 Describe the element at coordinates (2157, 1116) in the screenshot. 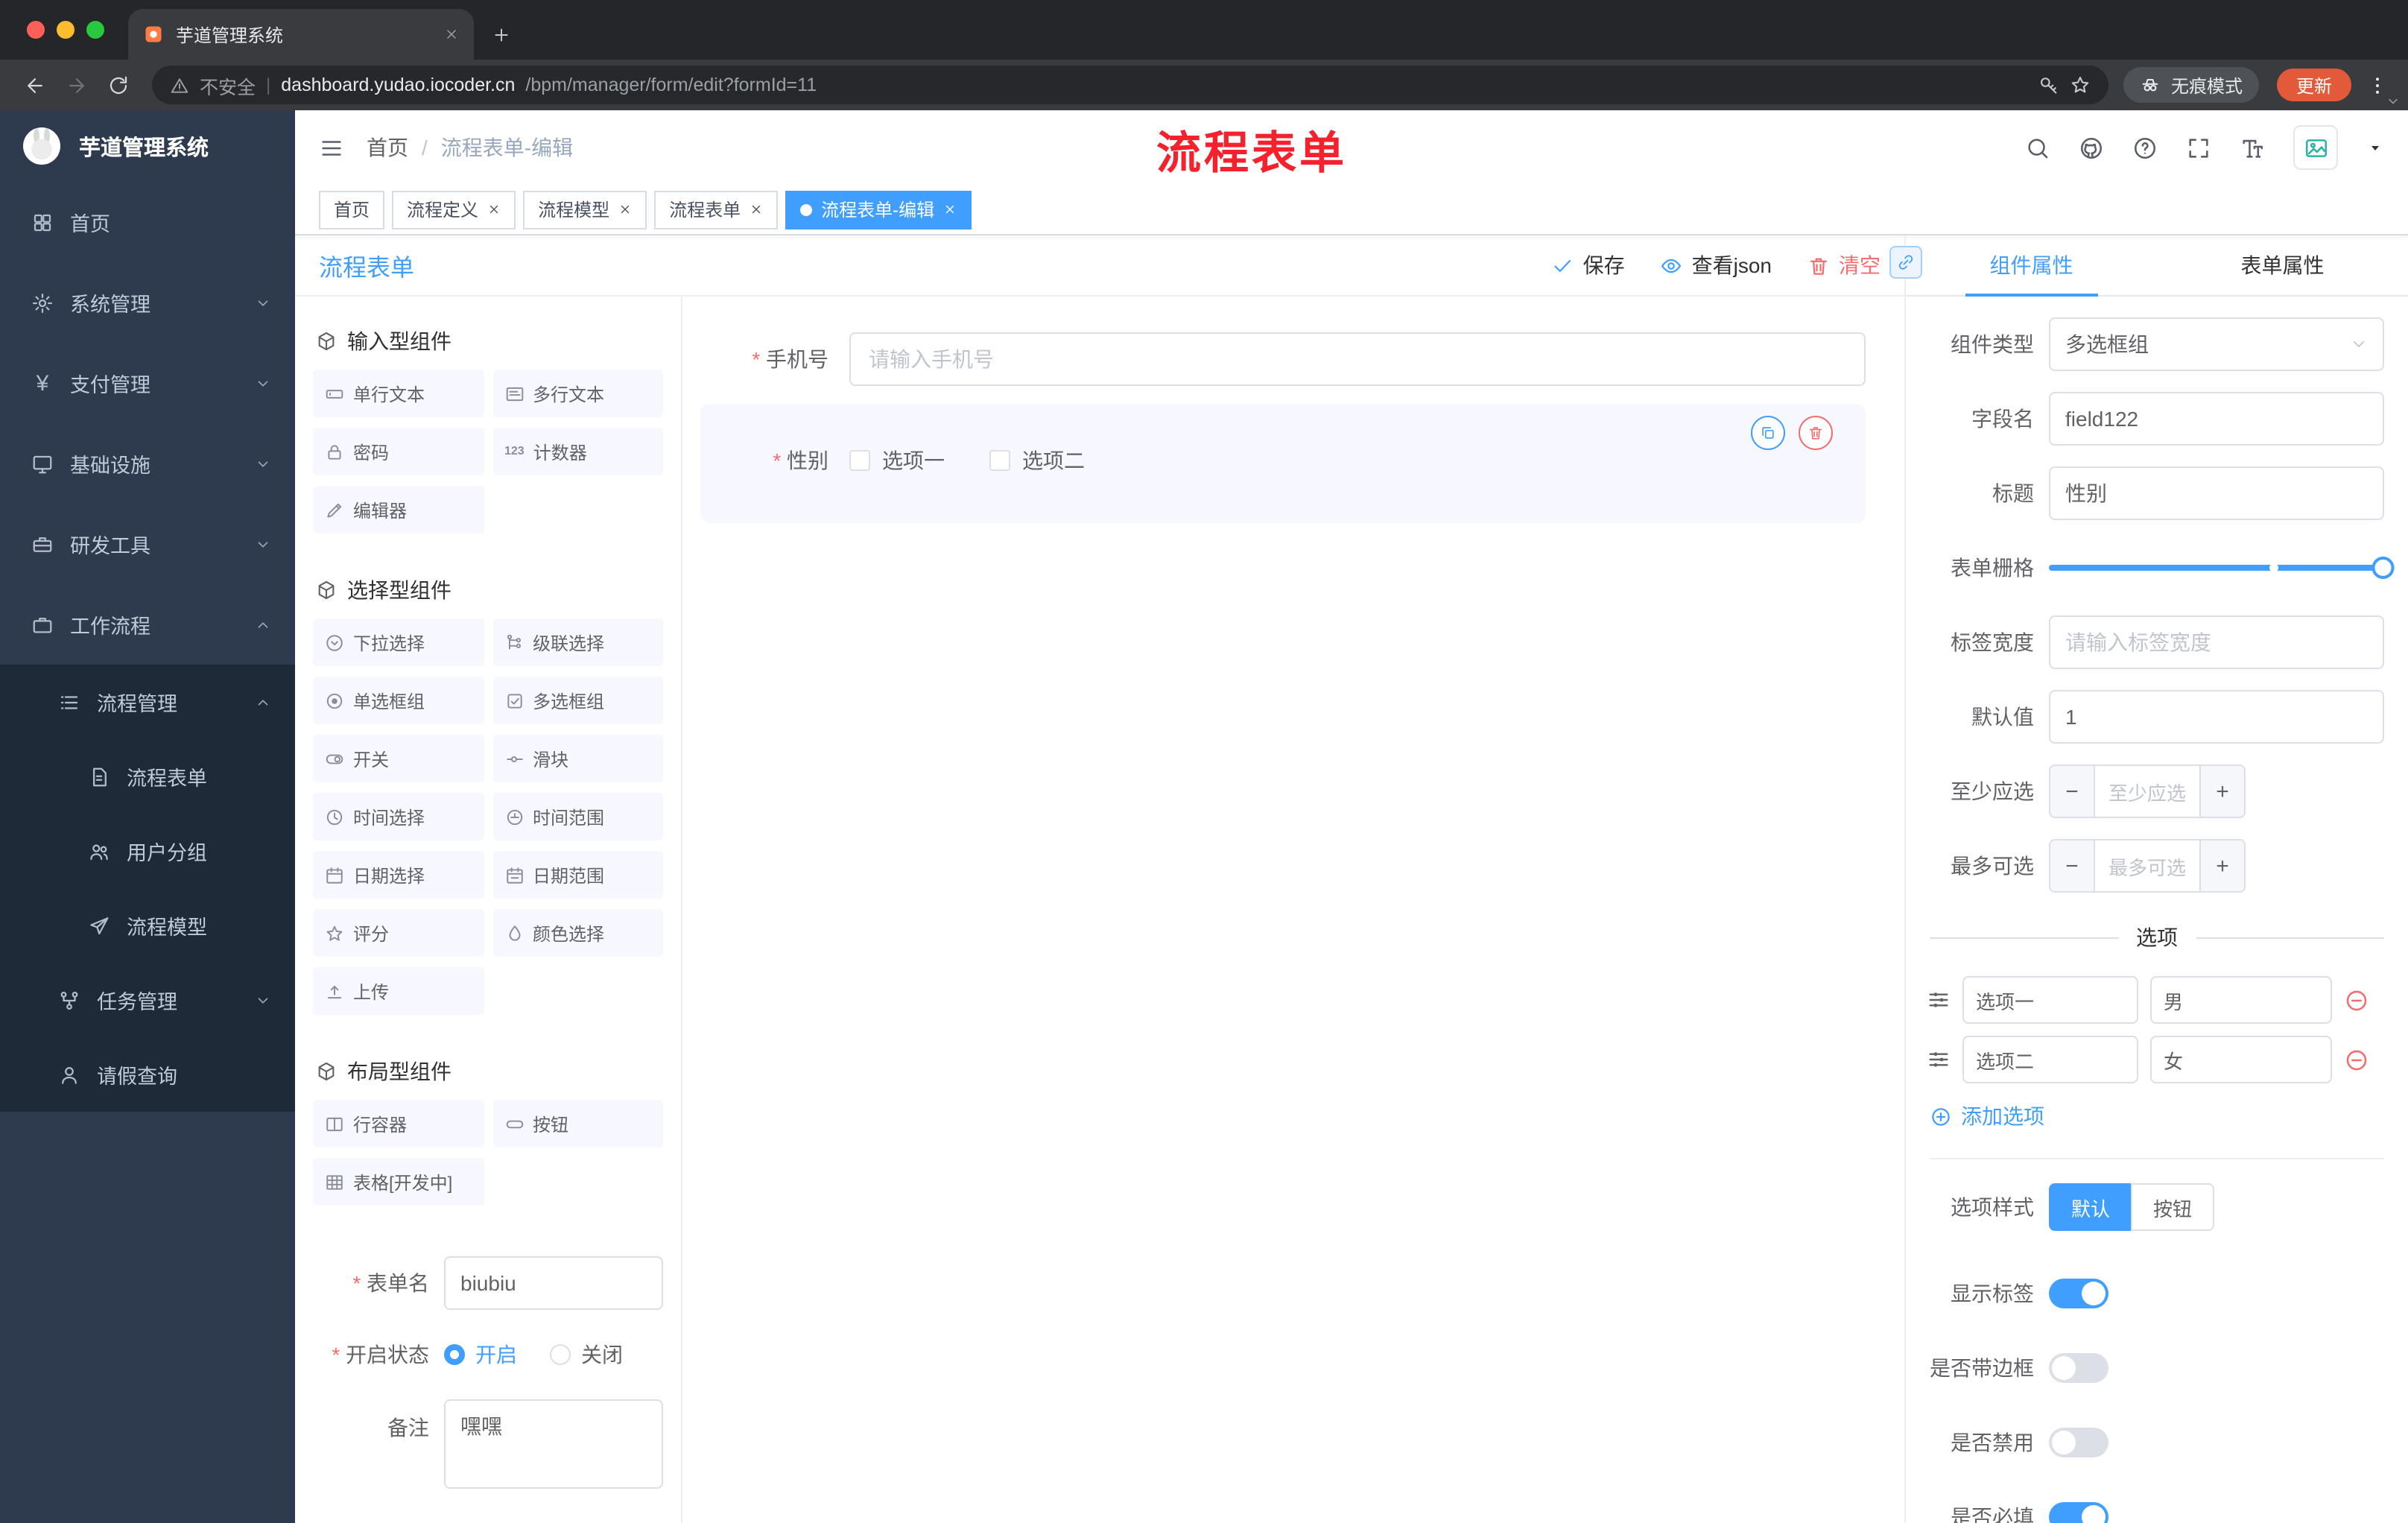

I see `add-option-button: 添加选项` at that location.